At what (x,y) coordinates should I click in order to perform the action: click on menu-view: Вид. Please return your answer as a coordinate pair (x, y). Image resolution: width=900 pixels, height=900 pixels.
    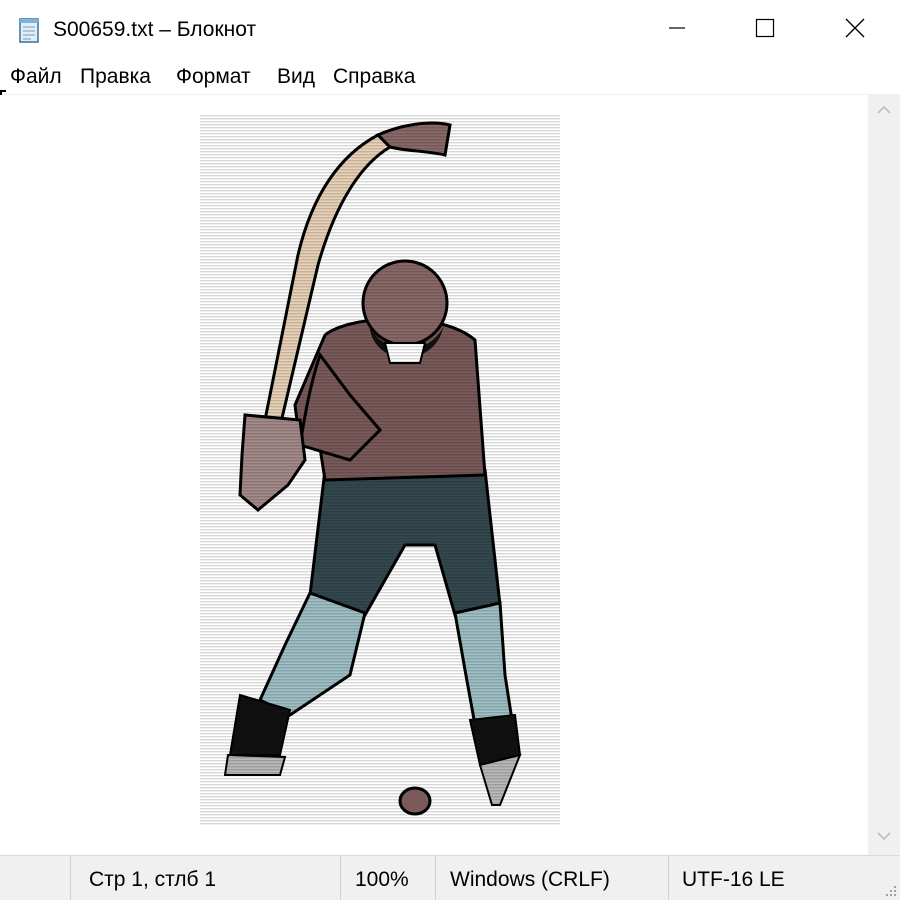
    Looking at the image, I should click on (296, 77).